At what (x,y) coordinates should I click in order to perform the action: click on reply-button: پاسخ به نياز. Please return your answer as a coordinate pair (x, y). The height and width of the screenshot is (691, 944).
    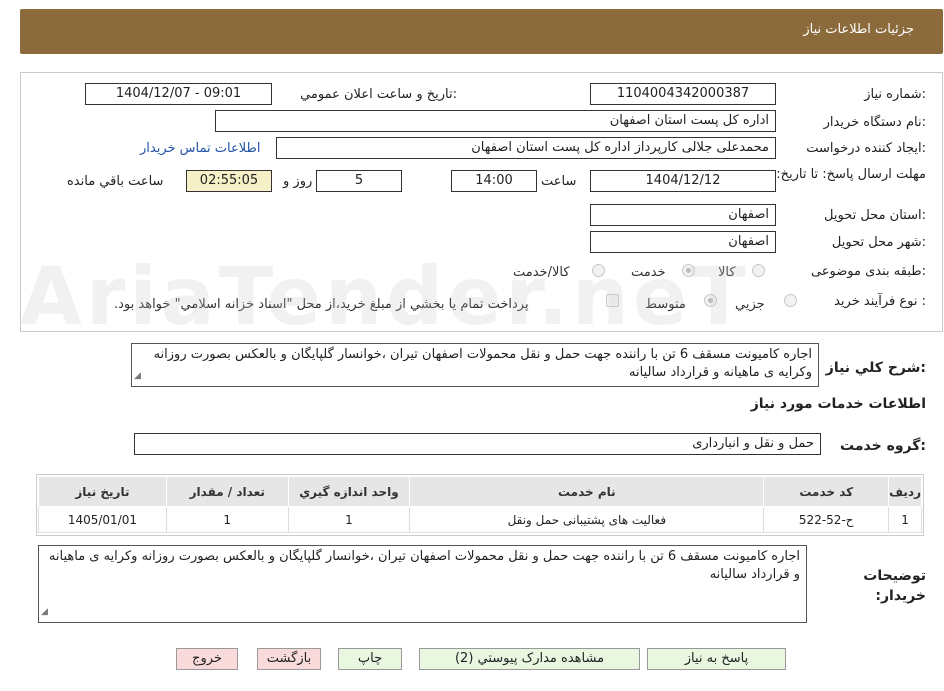
    Looking at the image, I should click on (716, 659).